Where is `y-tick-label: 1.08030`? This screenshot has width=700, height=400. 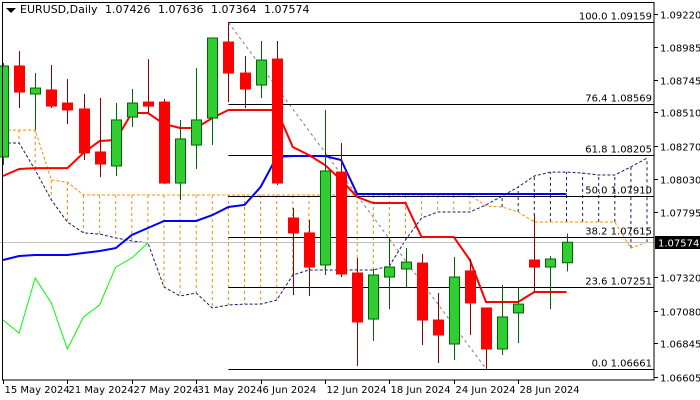
y-tick-label: 1.08030 is located at coordinates (680, 181).